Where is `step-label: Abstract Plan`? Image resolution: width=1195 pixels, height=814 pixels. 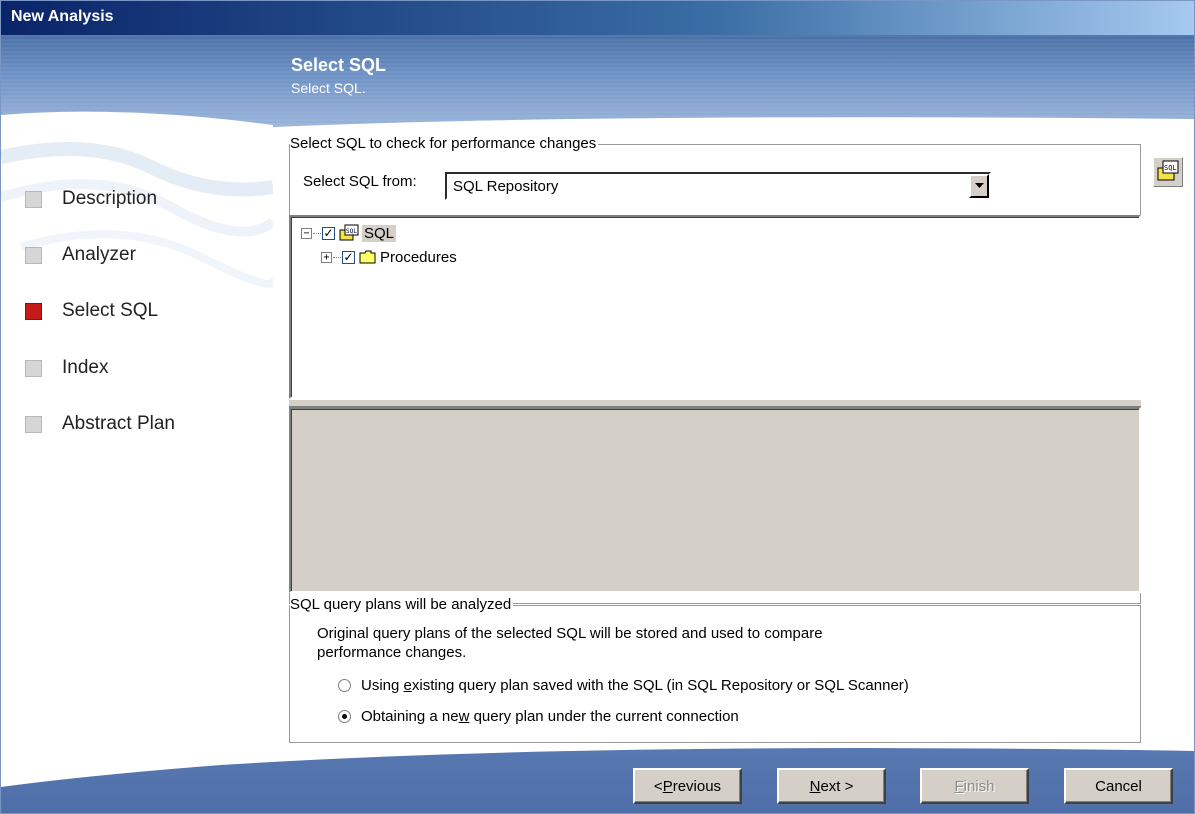 step-label: Abstract Plan is located at coordinates (118, 423).